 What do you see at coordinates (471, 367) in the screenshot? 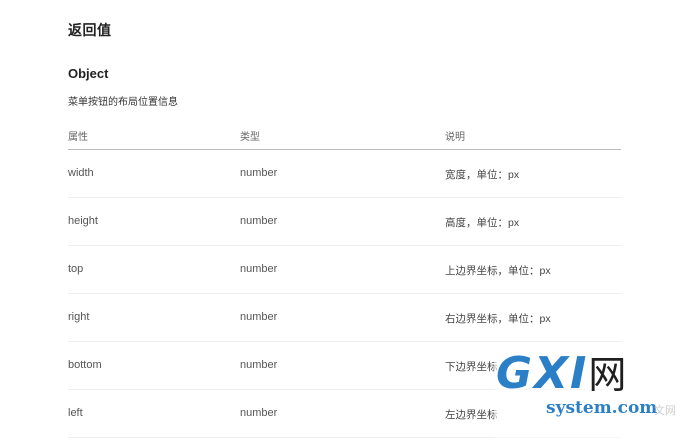
I see `row-description: 下边界坐标` at bounding box center [471, 367].